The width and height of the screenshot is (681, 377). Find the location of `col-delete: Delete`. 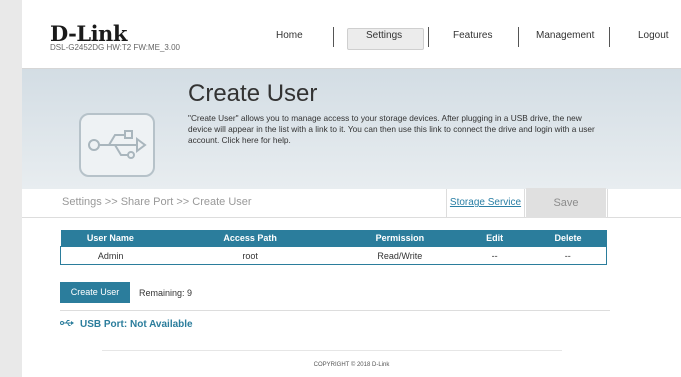

col-delete: Delete is located at coordinates (568, 238).